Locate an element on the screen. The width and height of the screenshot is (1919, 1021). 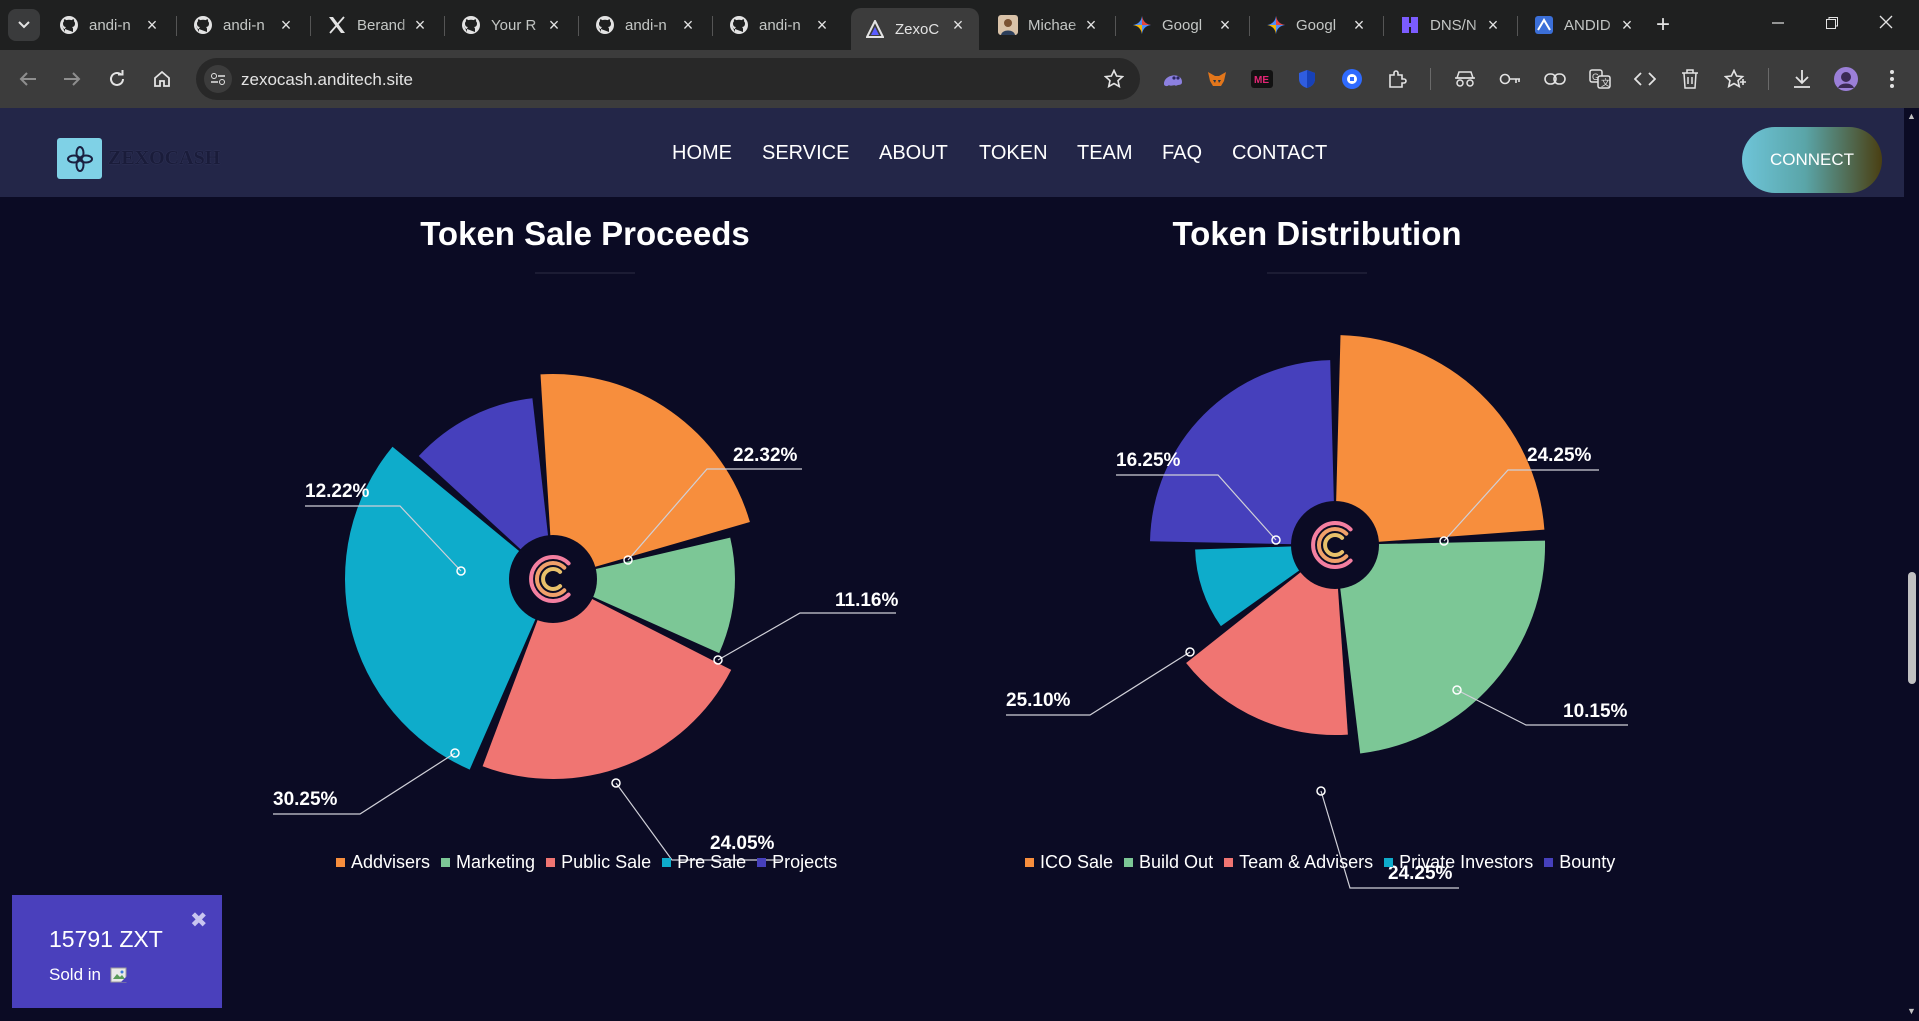
restore-button is located at coordinates (1832, 25).